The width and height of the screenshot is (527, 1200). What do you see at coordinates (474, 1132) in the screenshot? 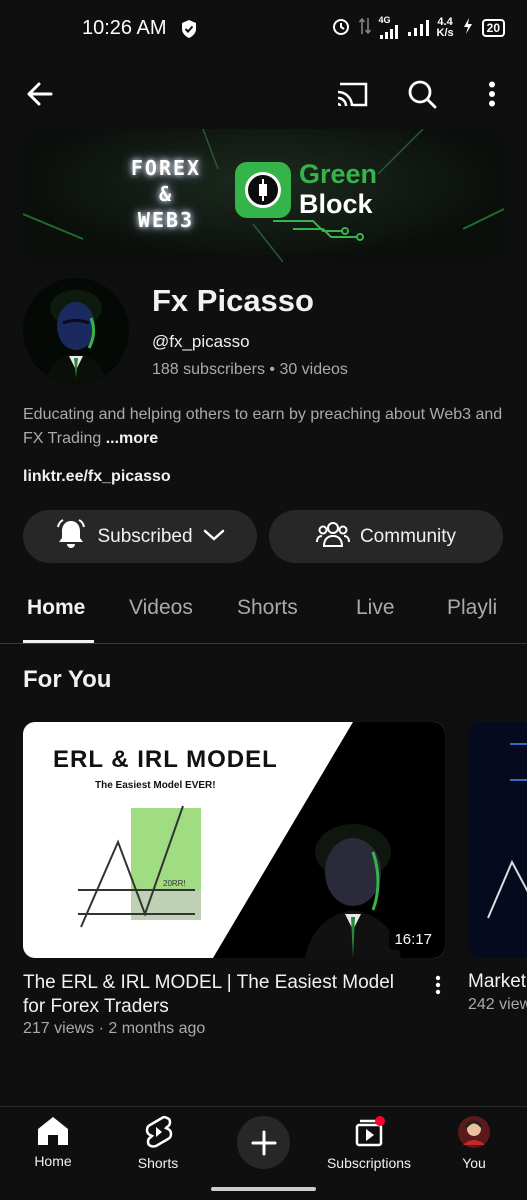
I see `user-avatar` at bounding box center [474, 1132].